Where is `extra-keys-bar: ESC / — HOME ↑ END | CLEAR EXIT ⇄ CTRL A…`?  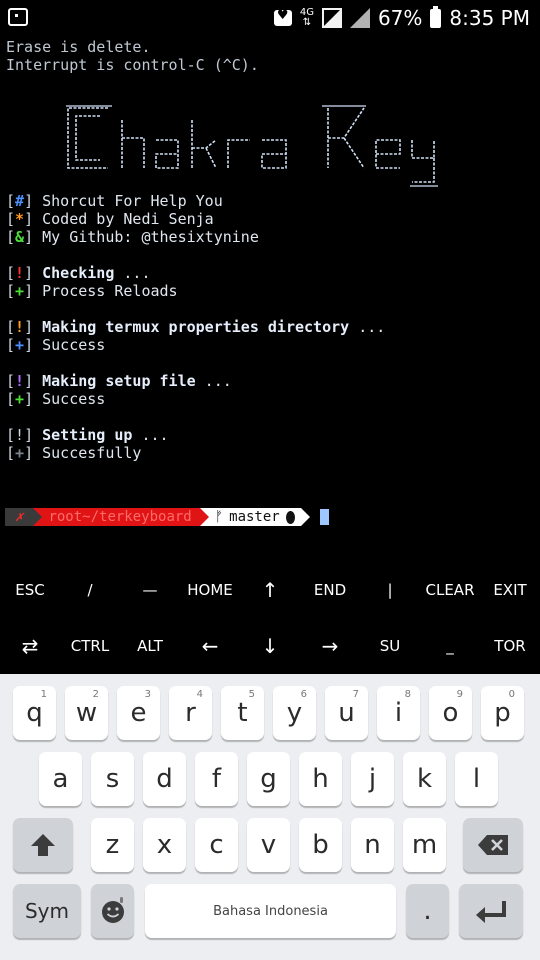
extra-keys-bar: ESC / — HOME ↑ END | CLEAR EXIT ⇄ CTRL A… is located at coordinates (270, 618).